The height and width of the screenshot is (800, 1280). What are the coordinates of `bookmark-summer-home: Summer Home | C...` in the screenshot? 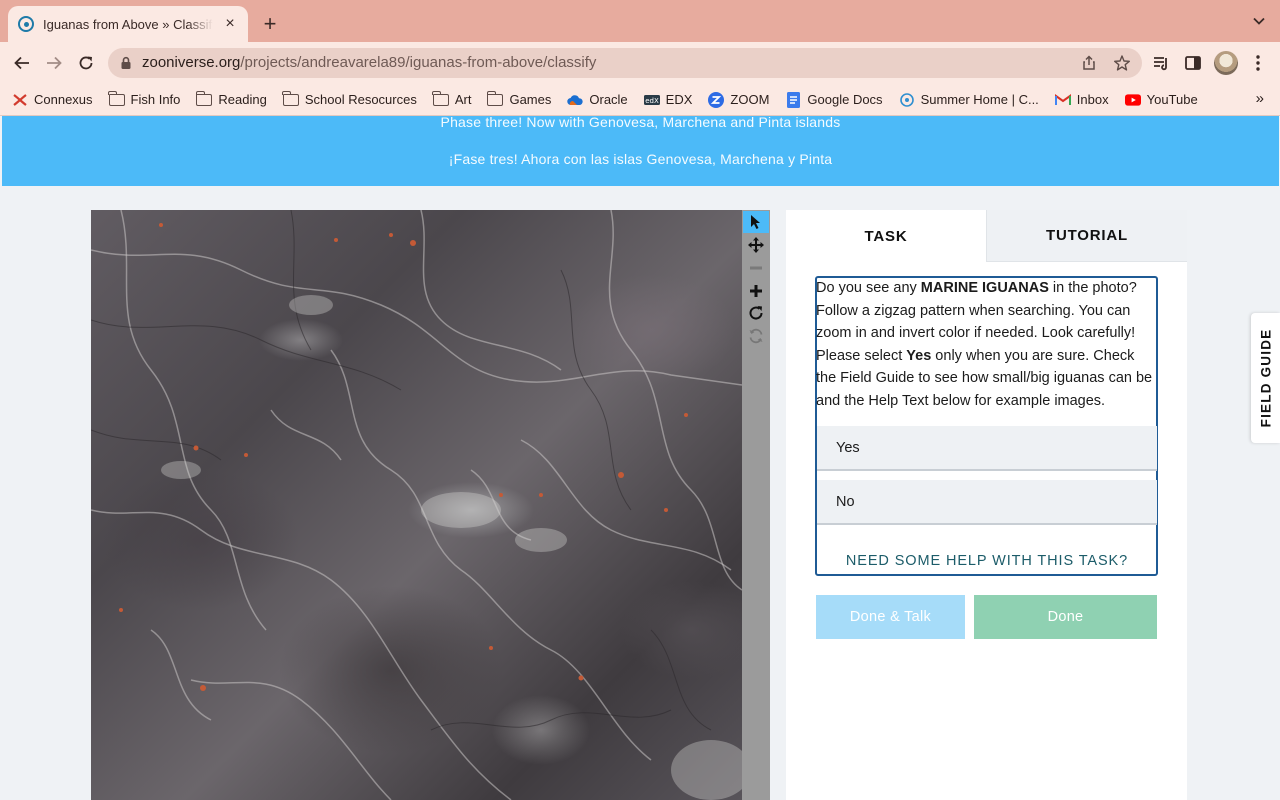 It's located at (969, 100).